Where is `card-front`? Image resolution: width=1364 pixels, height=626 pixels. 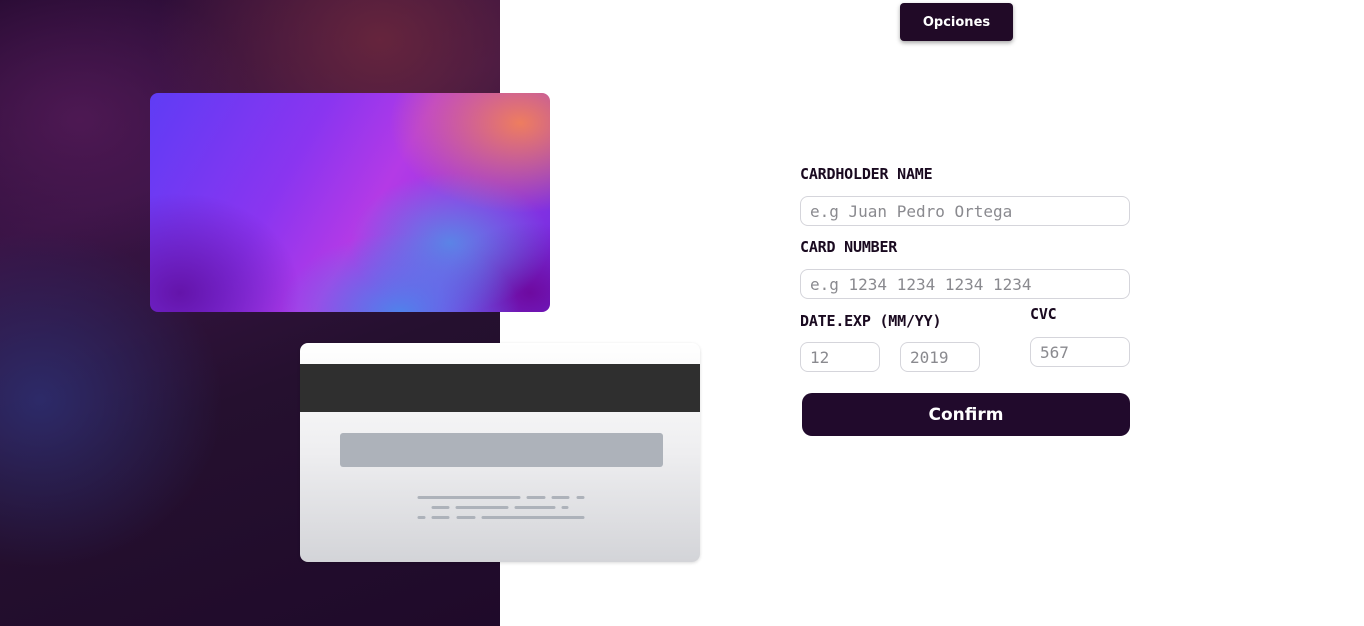
card-front is located at coordinates (350, 202).